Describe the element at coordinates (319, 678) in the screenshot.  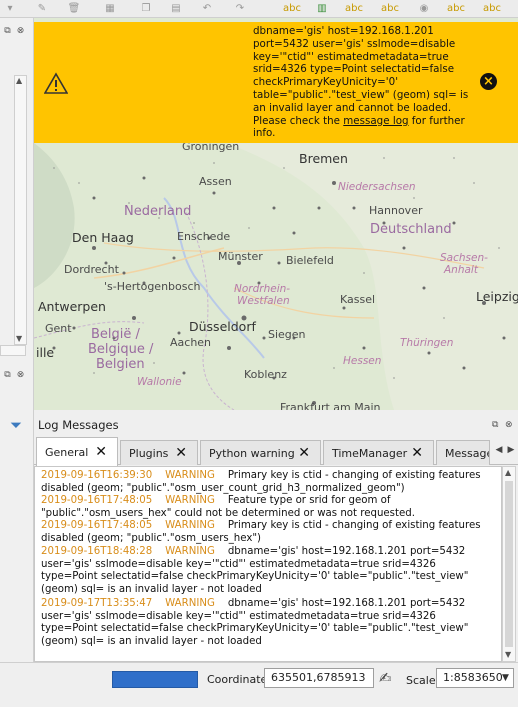
I see `coordinate-field: 635501,6785913` at that location.